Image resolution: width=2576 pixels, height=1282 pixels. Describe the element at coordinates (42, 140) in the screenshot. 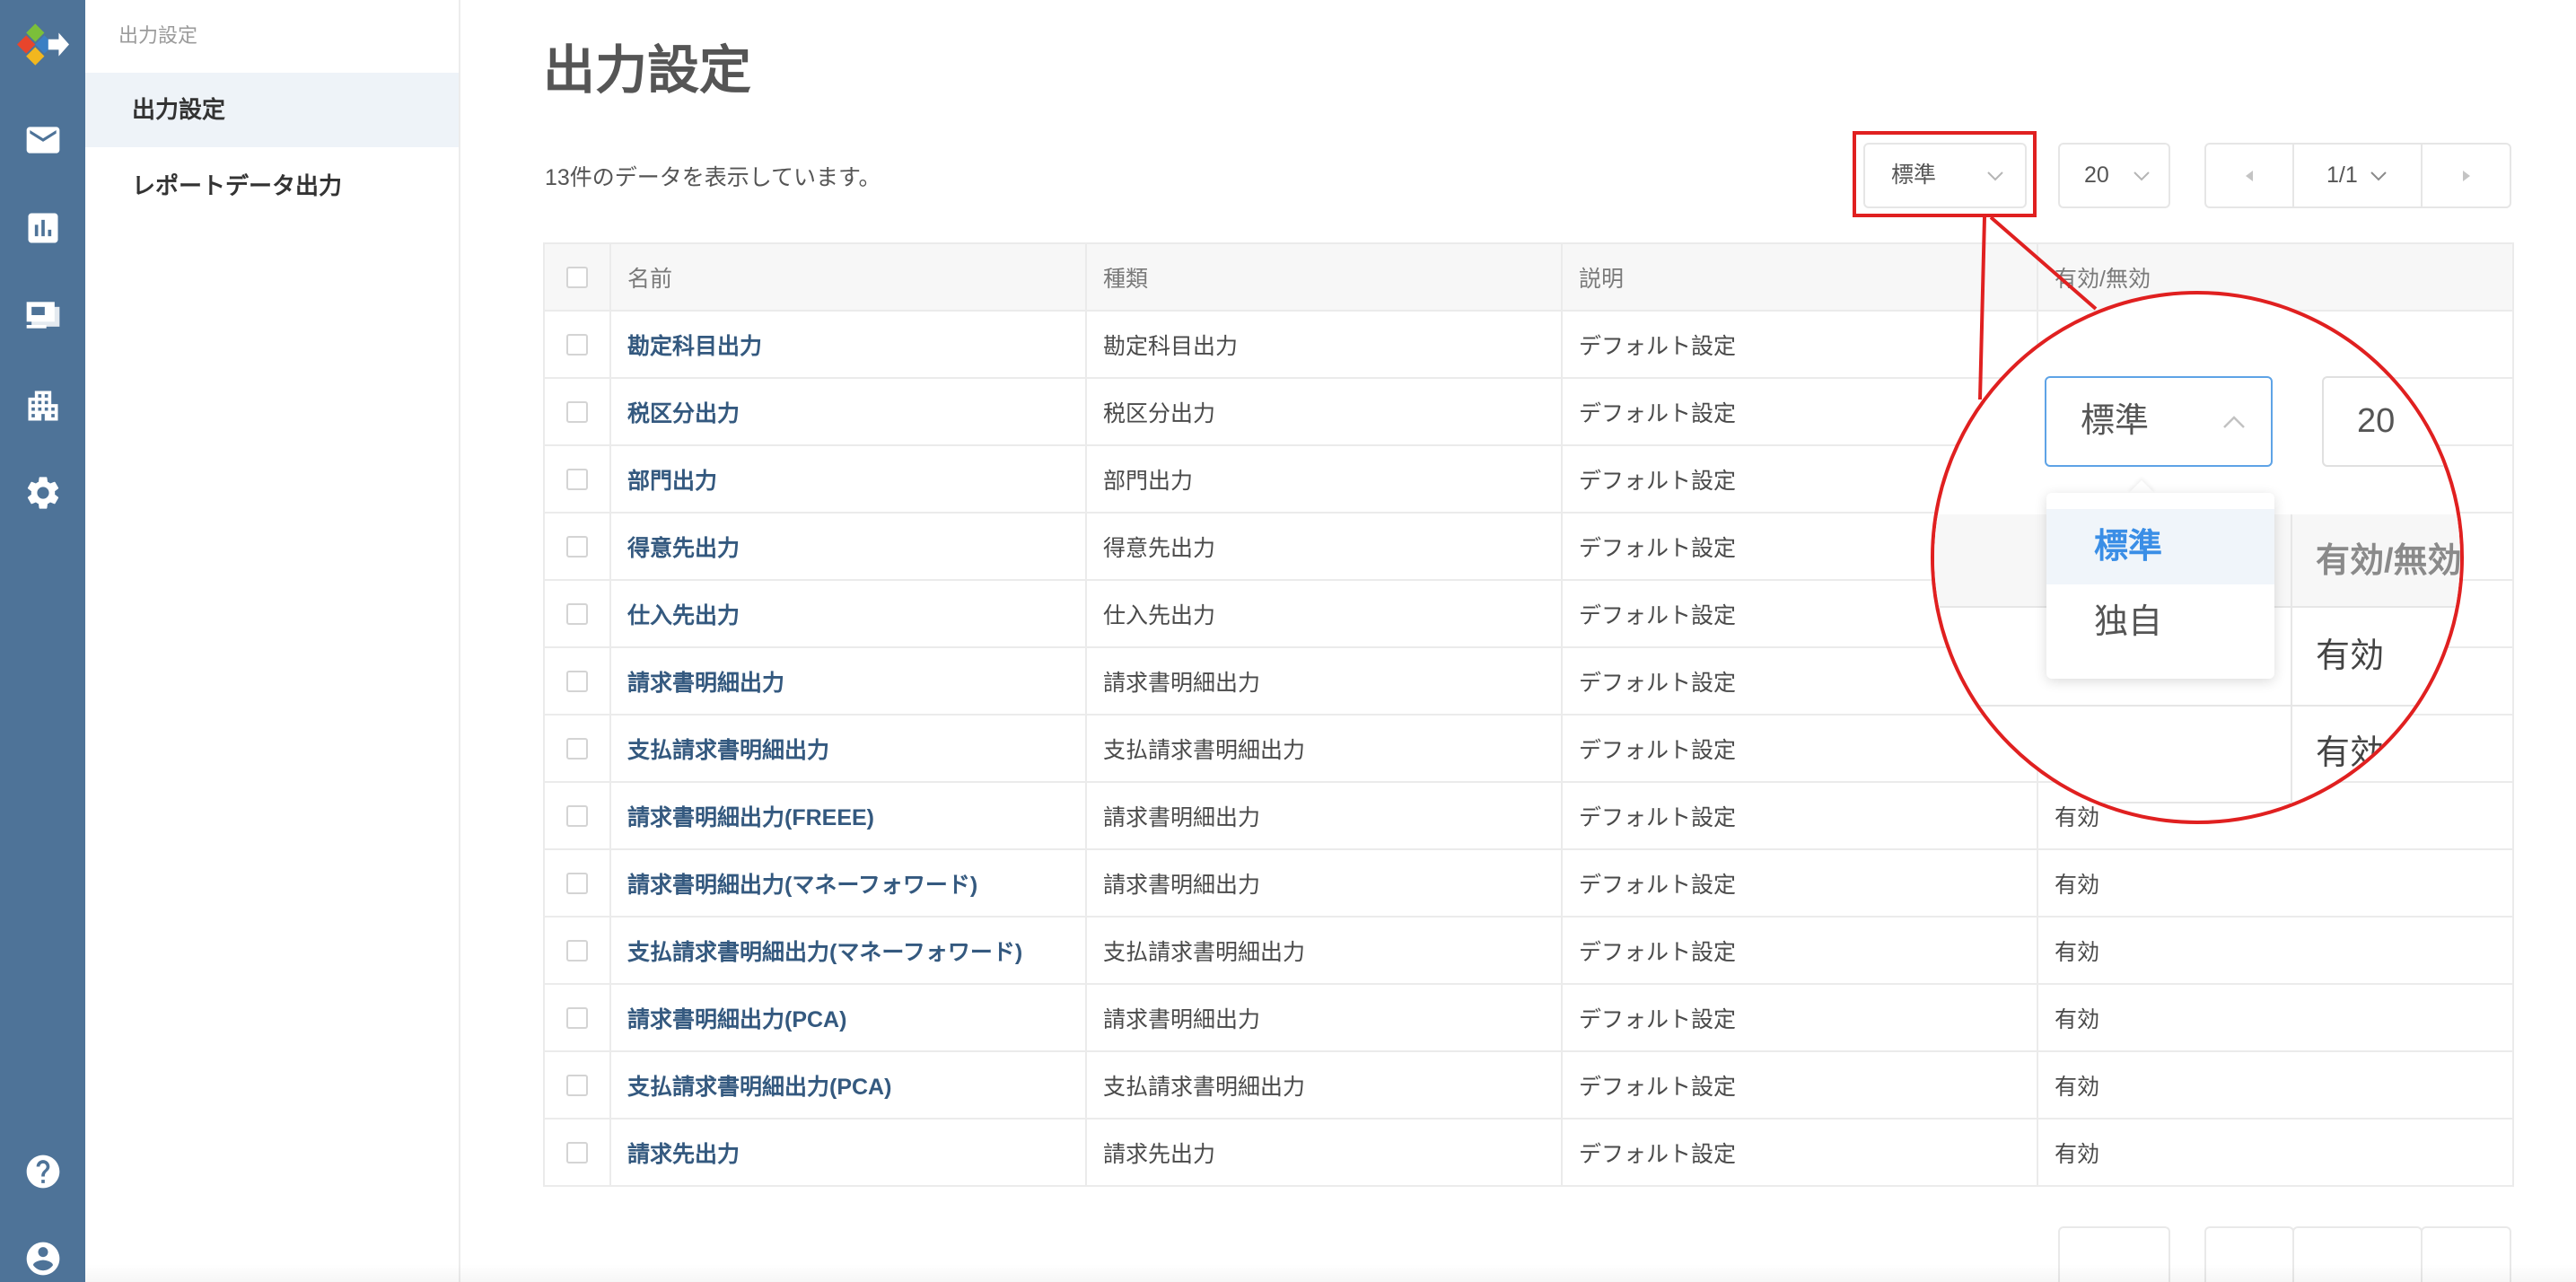

I see `rail-mail` at that location.